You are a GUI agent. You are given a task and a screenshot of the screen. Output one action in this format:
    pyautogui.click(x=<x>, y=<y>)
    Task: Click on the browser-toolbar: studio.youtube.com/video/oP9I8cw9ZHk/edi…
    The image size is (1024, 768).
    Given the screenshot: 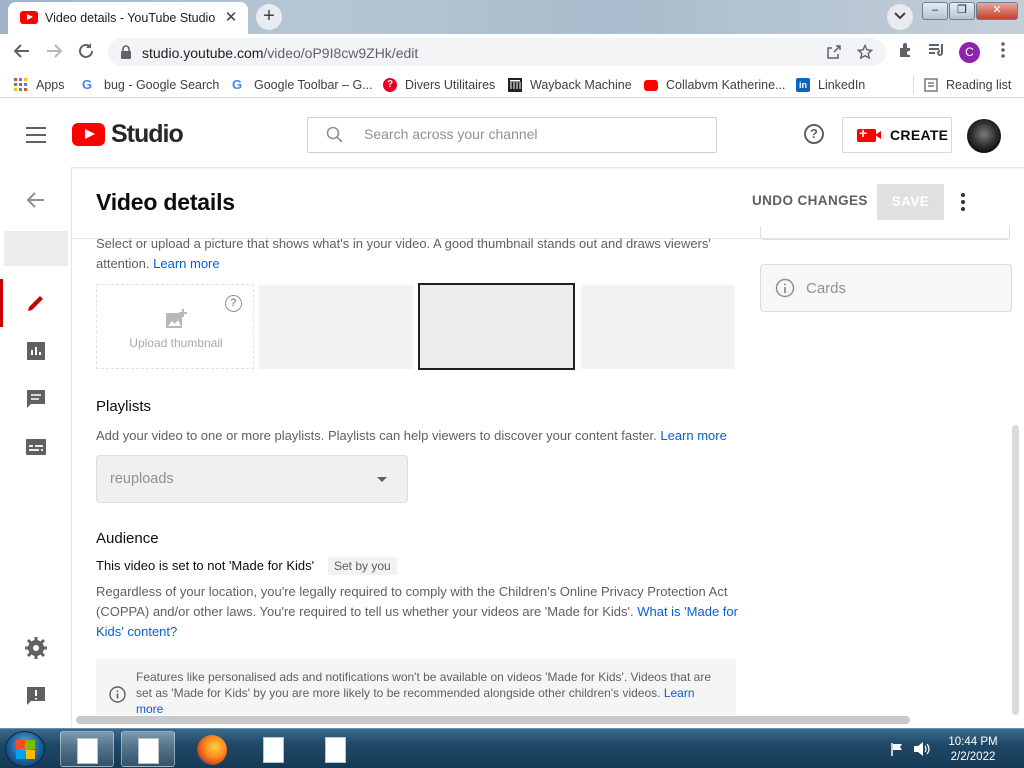 What is the action you would take?
    pyautogui.click(x=512, y=52)
    